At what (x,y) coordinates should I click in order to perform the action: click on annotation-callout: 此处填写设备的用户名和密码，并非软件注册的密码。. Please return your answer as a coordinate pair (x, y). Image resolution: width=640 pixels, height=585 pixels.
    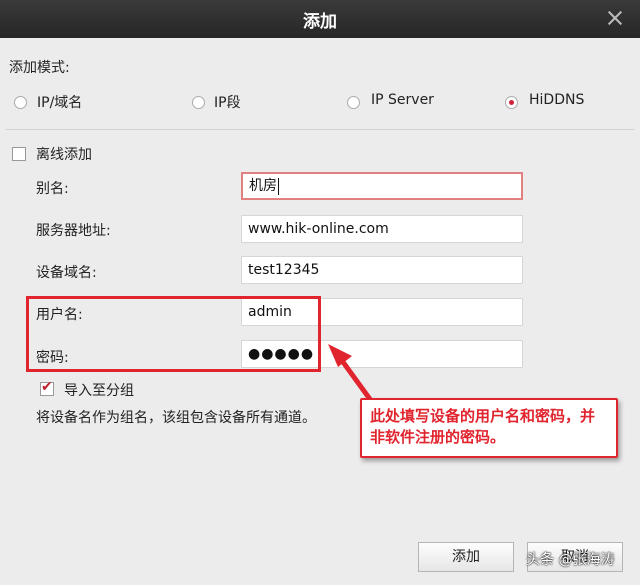
    Looking at the image, I should click on (489, 428).